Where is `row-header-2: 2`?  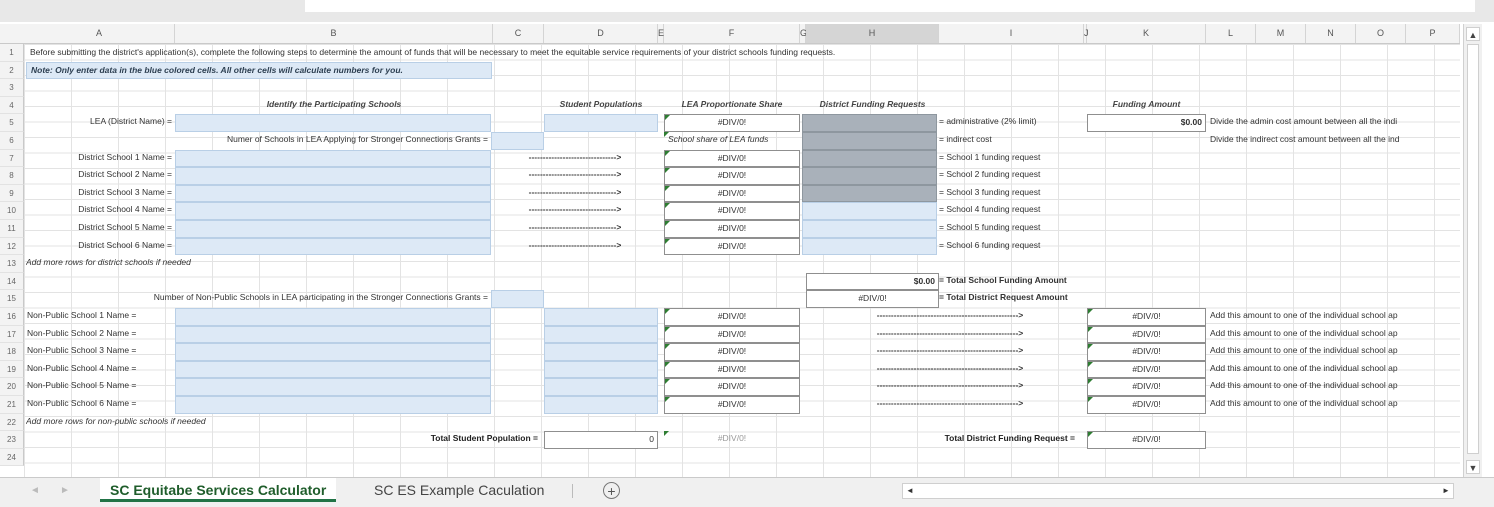 row-header-2: 2 is located at coordinates (12, 70).